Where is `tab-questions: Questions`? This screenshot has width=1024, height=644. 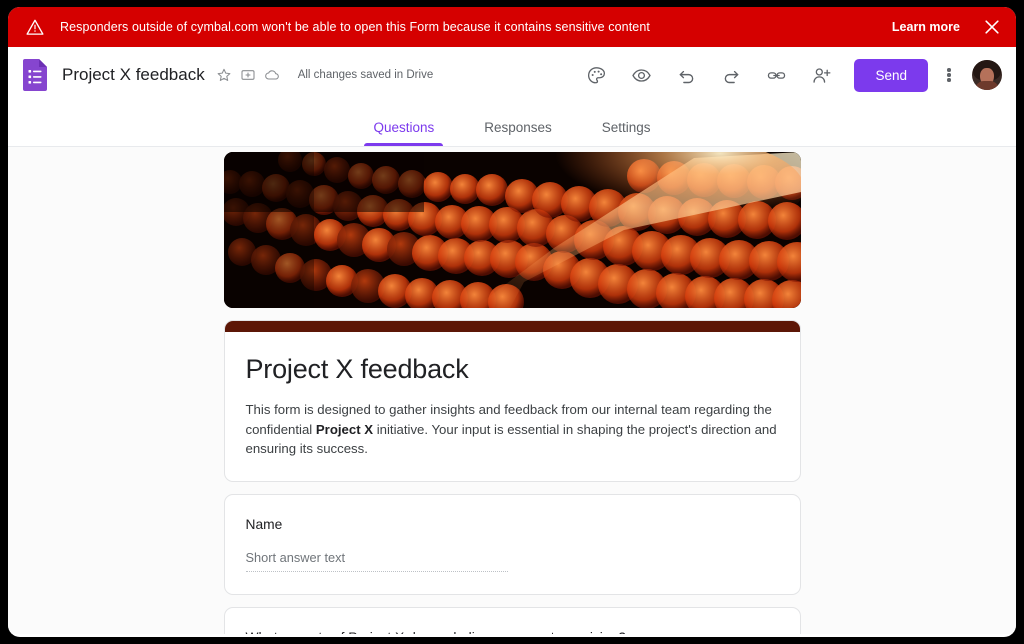
tab-questions: Questions is located at coordinates (403, 133).